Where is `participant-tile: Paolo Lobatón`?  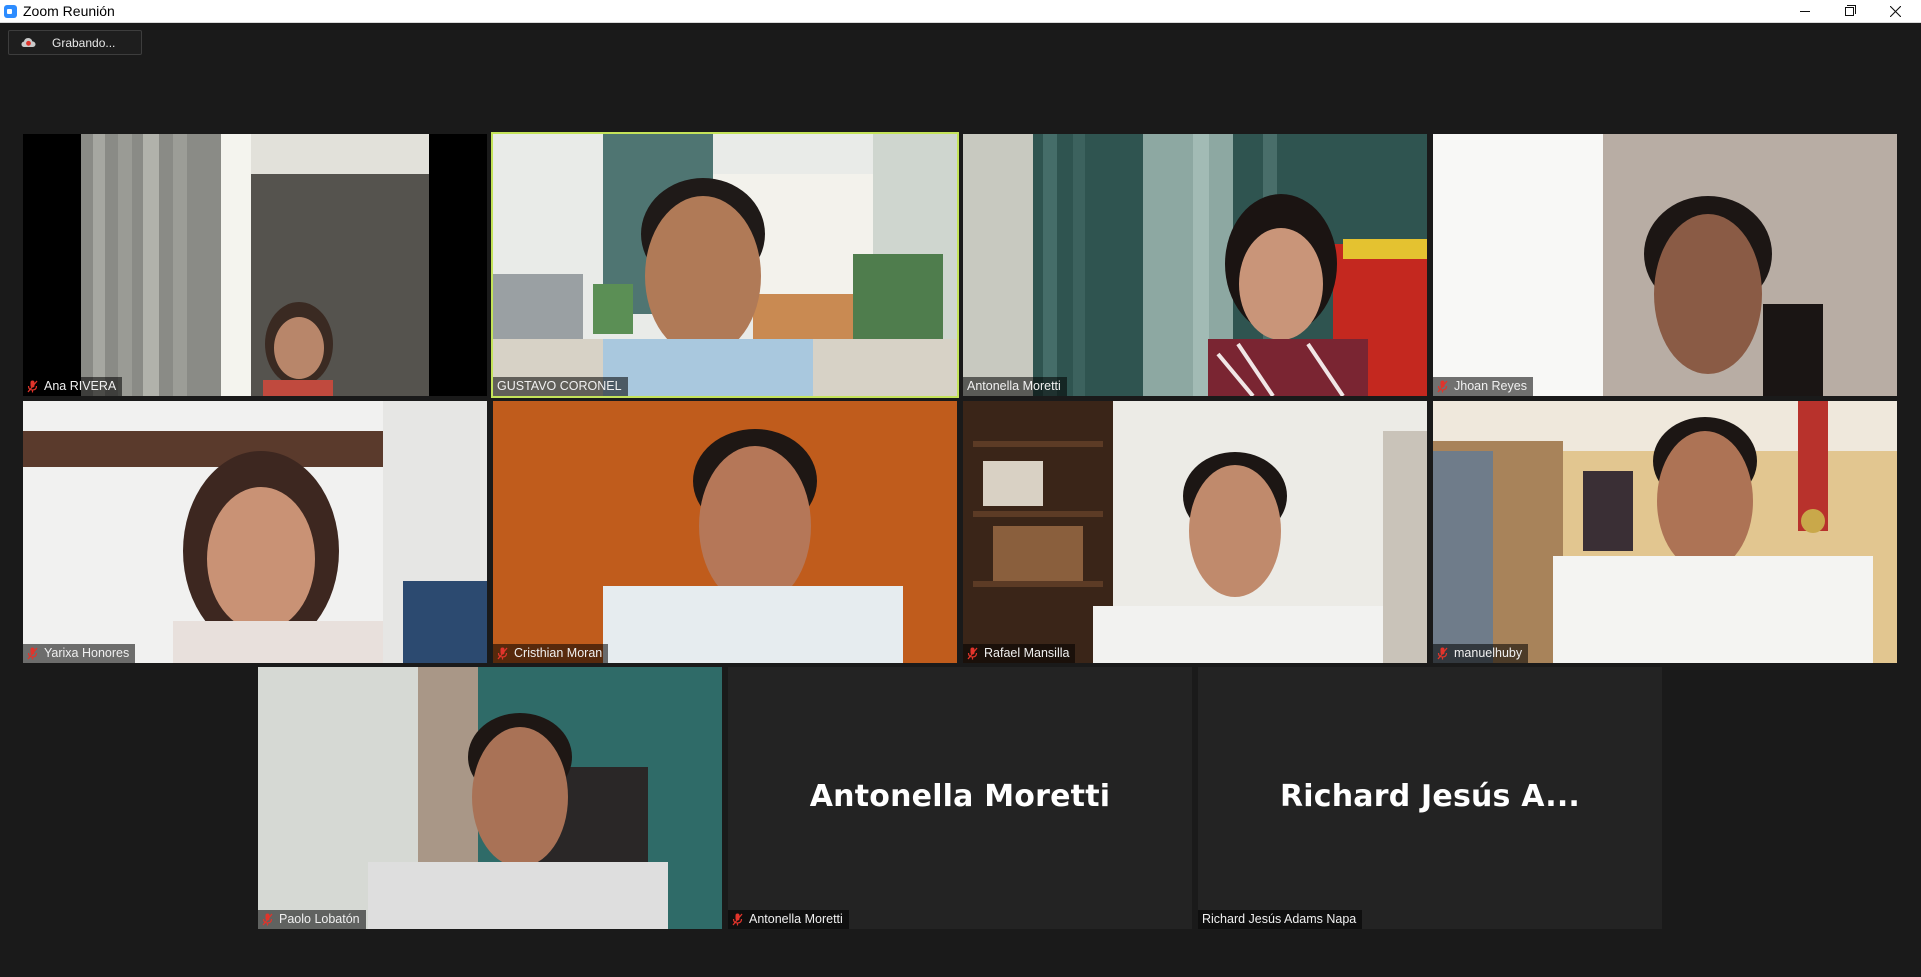
participant-tile: Paolo Lobatón is located at coordinates (490, 798).